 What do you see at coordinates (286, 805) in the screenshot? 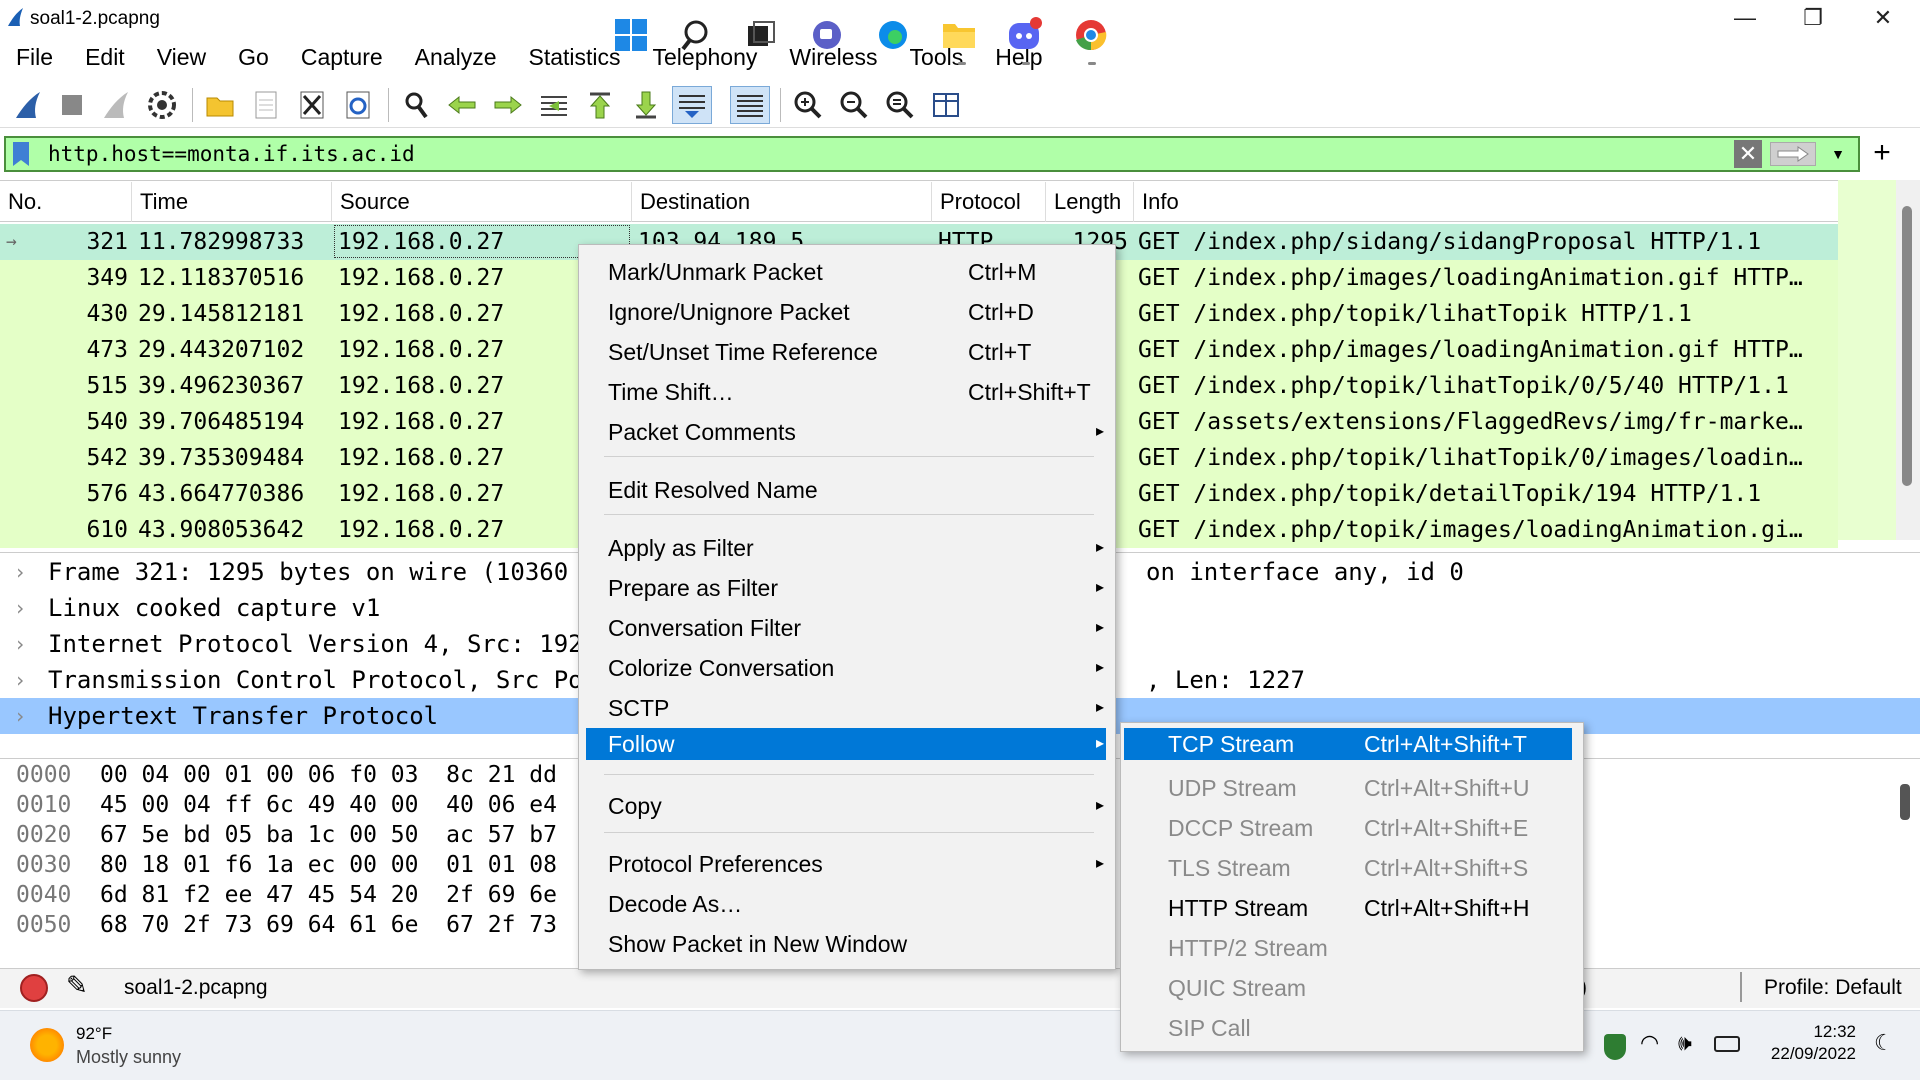
I see `hex-dump-row: 0010 45 00 04 ff 6c 49 40 00 40 06 e4` at bounding box center [286, 805].